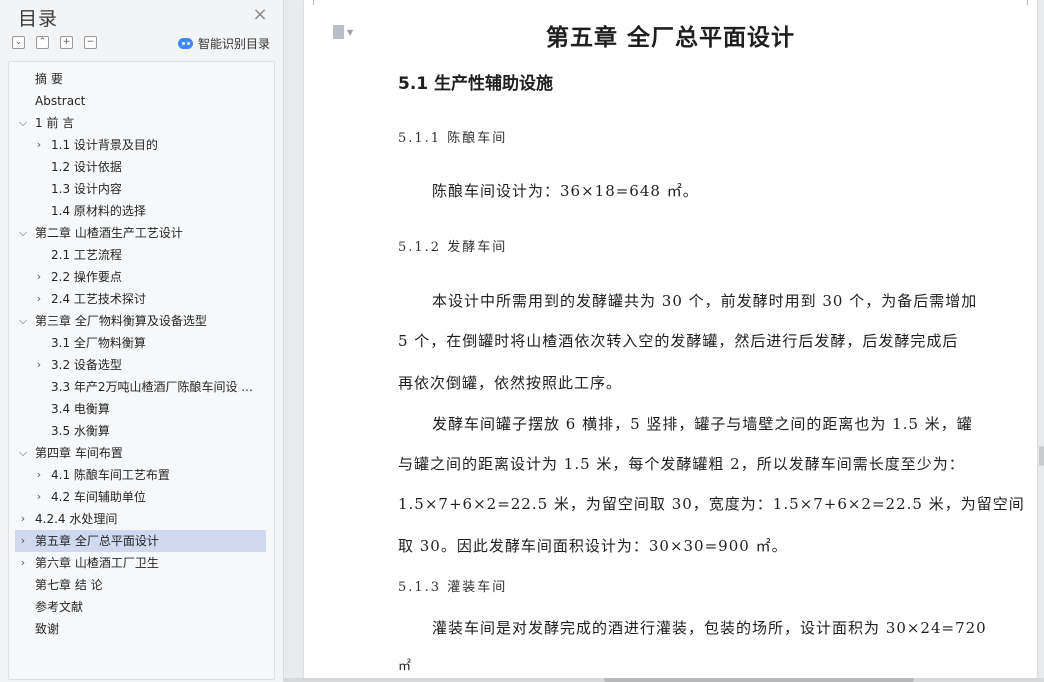 This screenshot has height=682, width=1044. Describe the element at coordinates (98, 211) in the screenshot. I see `toc-item-label: 1.4 原材料的选择` at that location.